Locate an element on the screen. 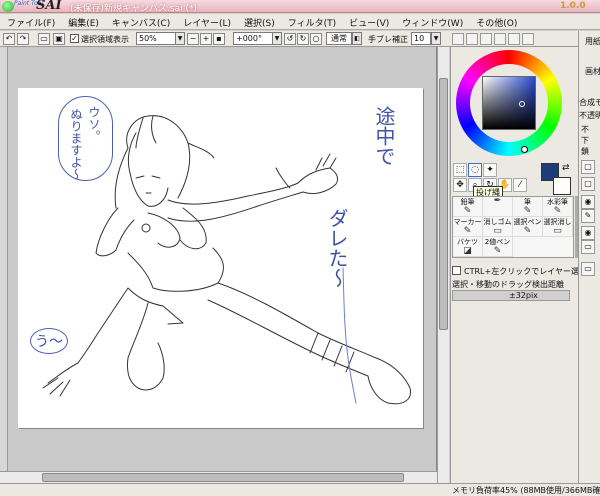  brush-eraser: 消しゴム ▭ is located at coordinates (498, 227).